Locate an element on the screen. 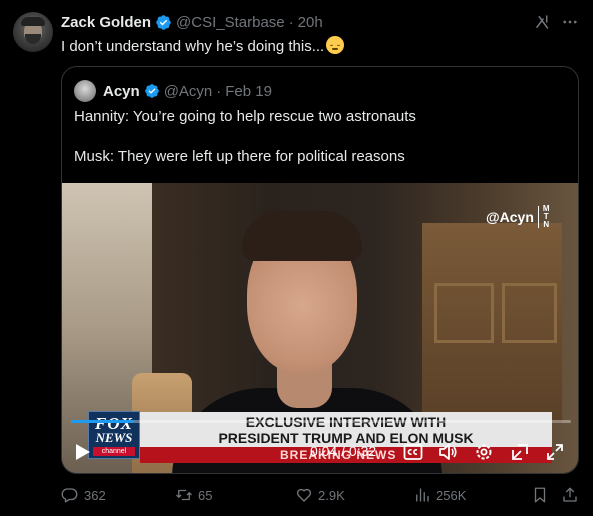 Image resolution: width=593 pixels, height=516 pixels. play-icon is located at coordinates (83, 452).